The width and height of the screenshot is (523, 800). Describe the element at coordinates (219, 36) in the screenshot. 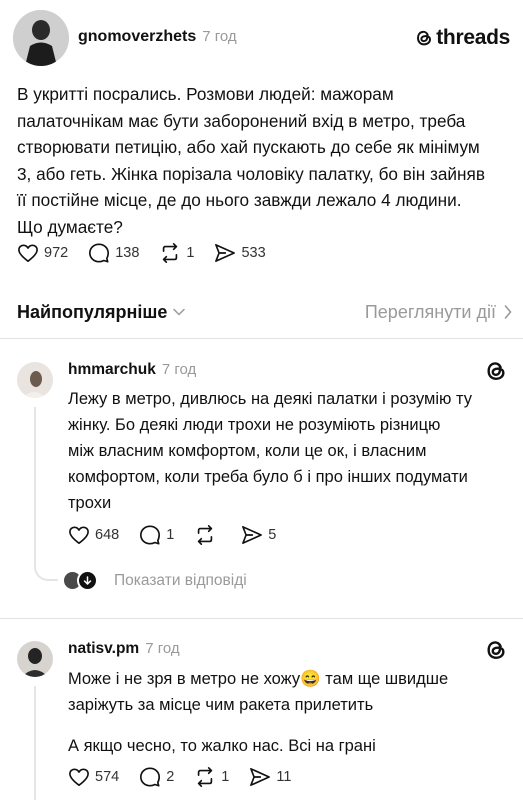

I see `post-time: 7 год` at that location.